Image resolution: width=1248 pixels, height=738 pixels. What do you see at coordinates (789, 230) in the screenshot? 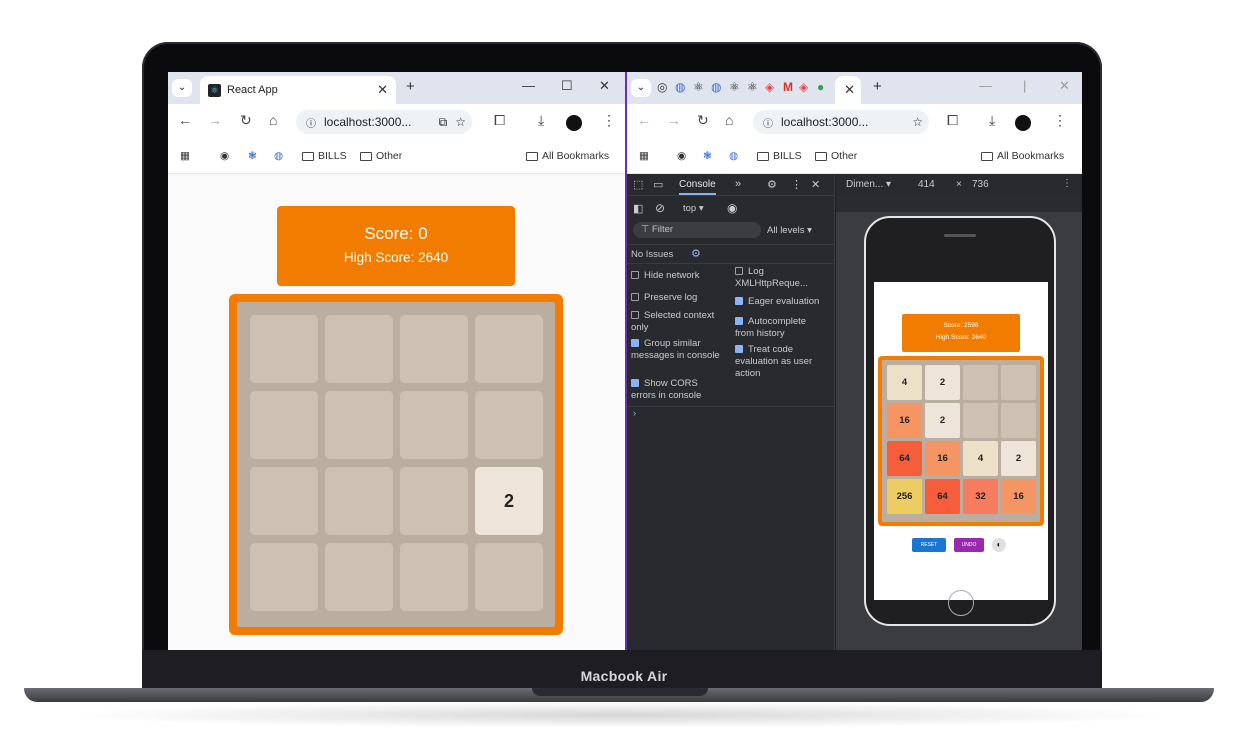
I see `levels-select: All levels ▾` at bounding box center [789, 230].